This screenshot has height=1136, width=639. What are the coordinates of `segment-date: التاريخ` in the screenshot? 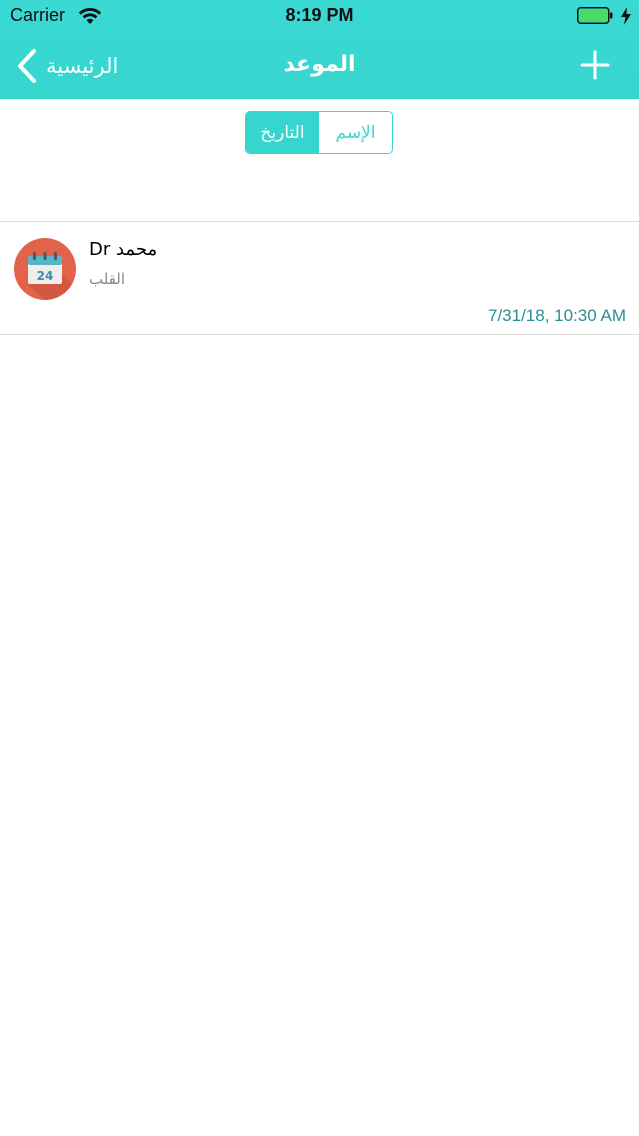 It's located at (282, 132).